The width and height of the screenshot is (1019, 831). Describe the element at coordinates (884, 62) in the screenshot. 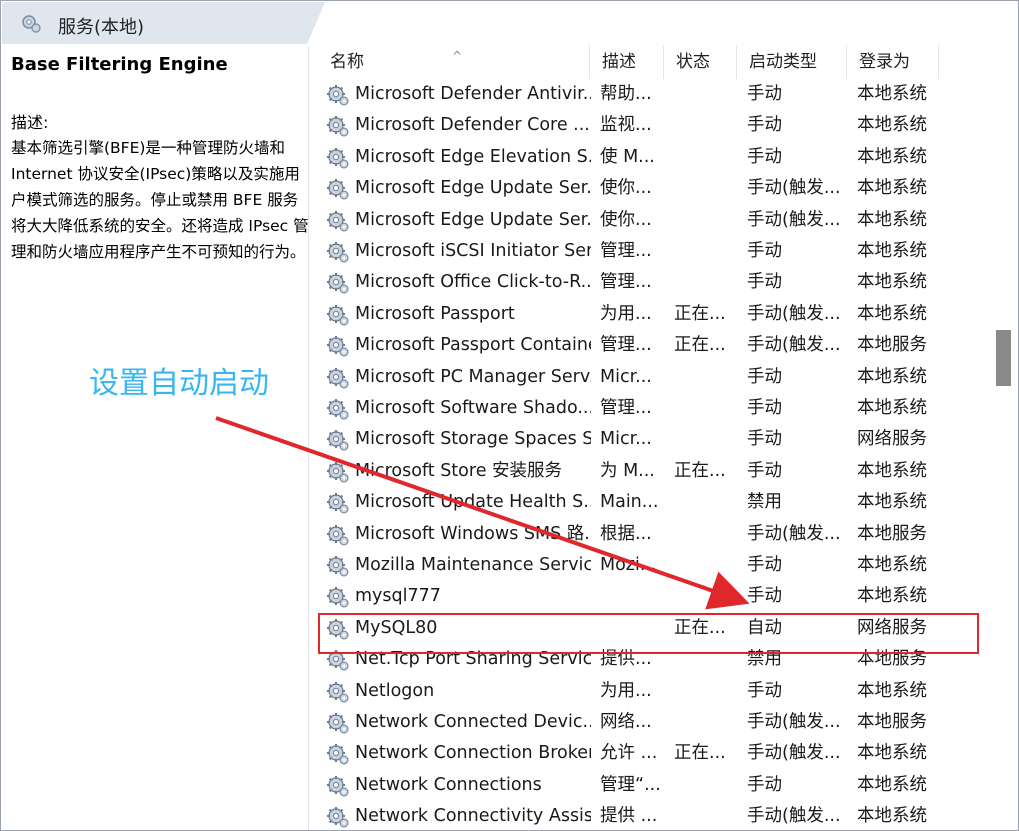

I see `column-logon-as-label: 登录为` at that location.